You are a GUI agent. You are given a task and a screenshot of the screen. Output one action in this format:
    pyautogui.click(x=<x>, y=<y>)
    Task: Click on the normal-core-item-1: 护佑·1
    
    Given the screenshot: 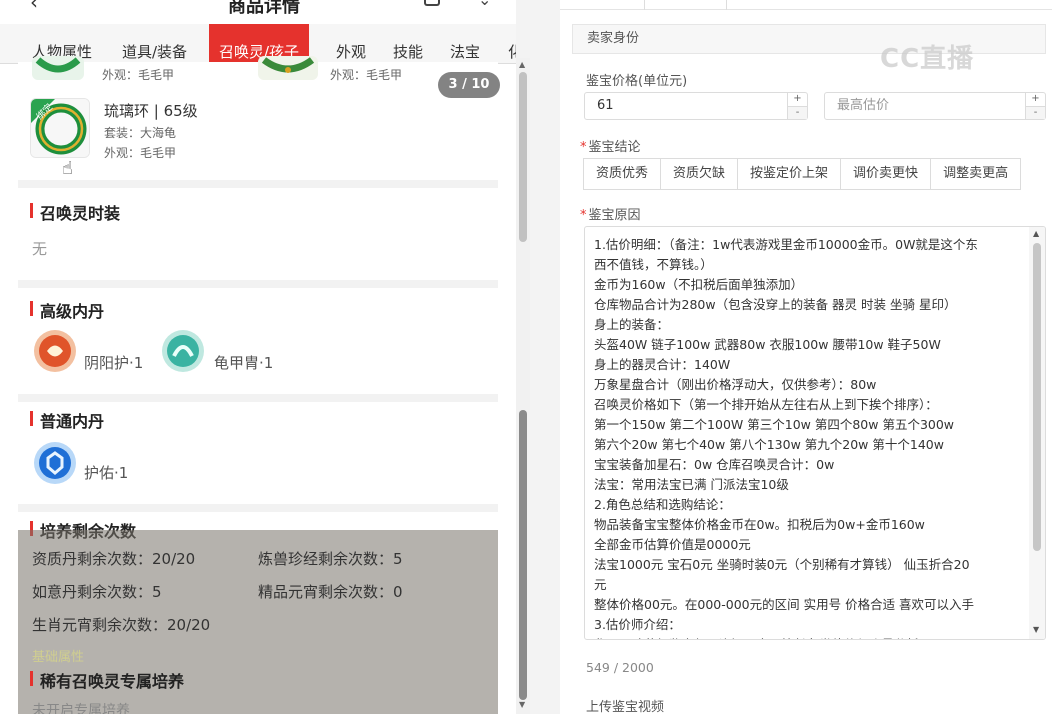 What is the action you would take?
    pyautogui.click(x=106, y=473)
    